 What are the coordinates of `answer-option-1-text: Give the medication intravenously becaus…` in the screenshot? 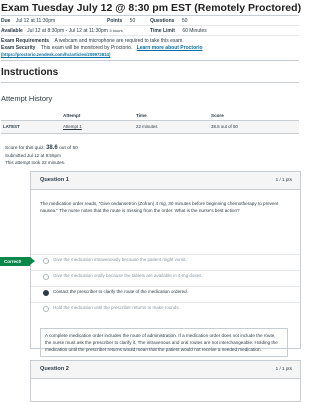 It's located at (120, 259).